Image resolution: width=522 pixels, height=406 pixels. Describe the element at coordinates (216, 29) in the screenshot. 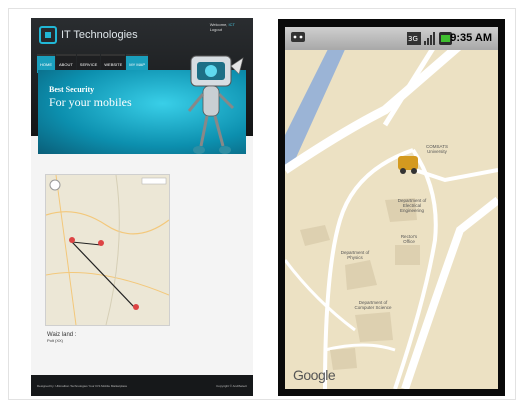

I see `logout-link: Logout` at that location.